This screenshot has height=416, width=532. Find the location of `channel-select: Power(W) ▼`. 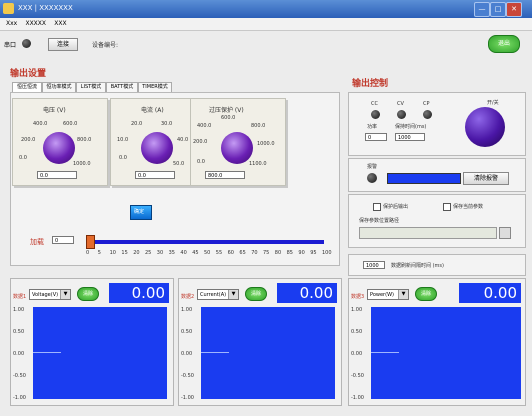

channel-select: Power(W) ▼ is located at coordinates (388, 294).